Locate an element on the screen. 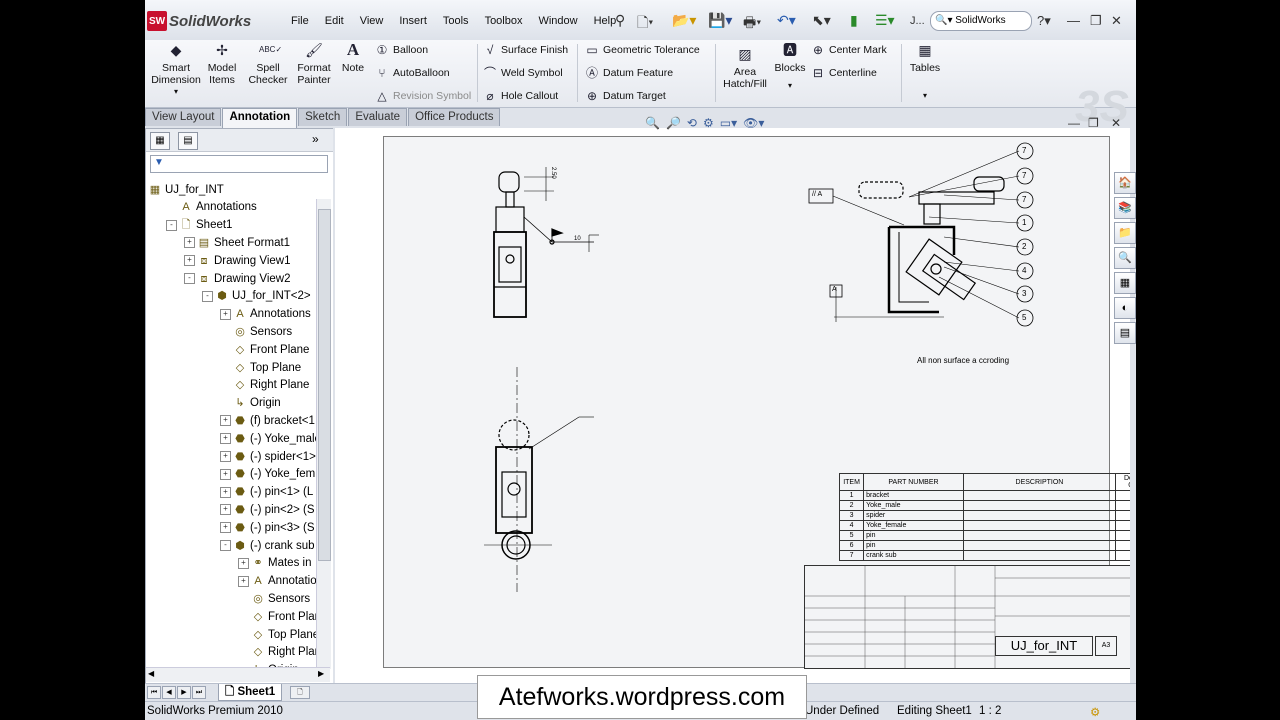 This screenshot has height=720, width=1280. tab-annotation: Annotation is located at coordinates (260, 118).